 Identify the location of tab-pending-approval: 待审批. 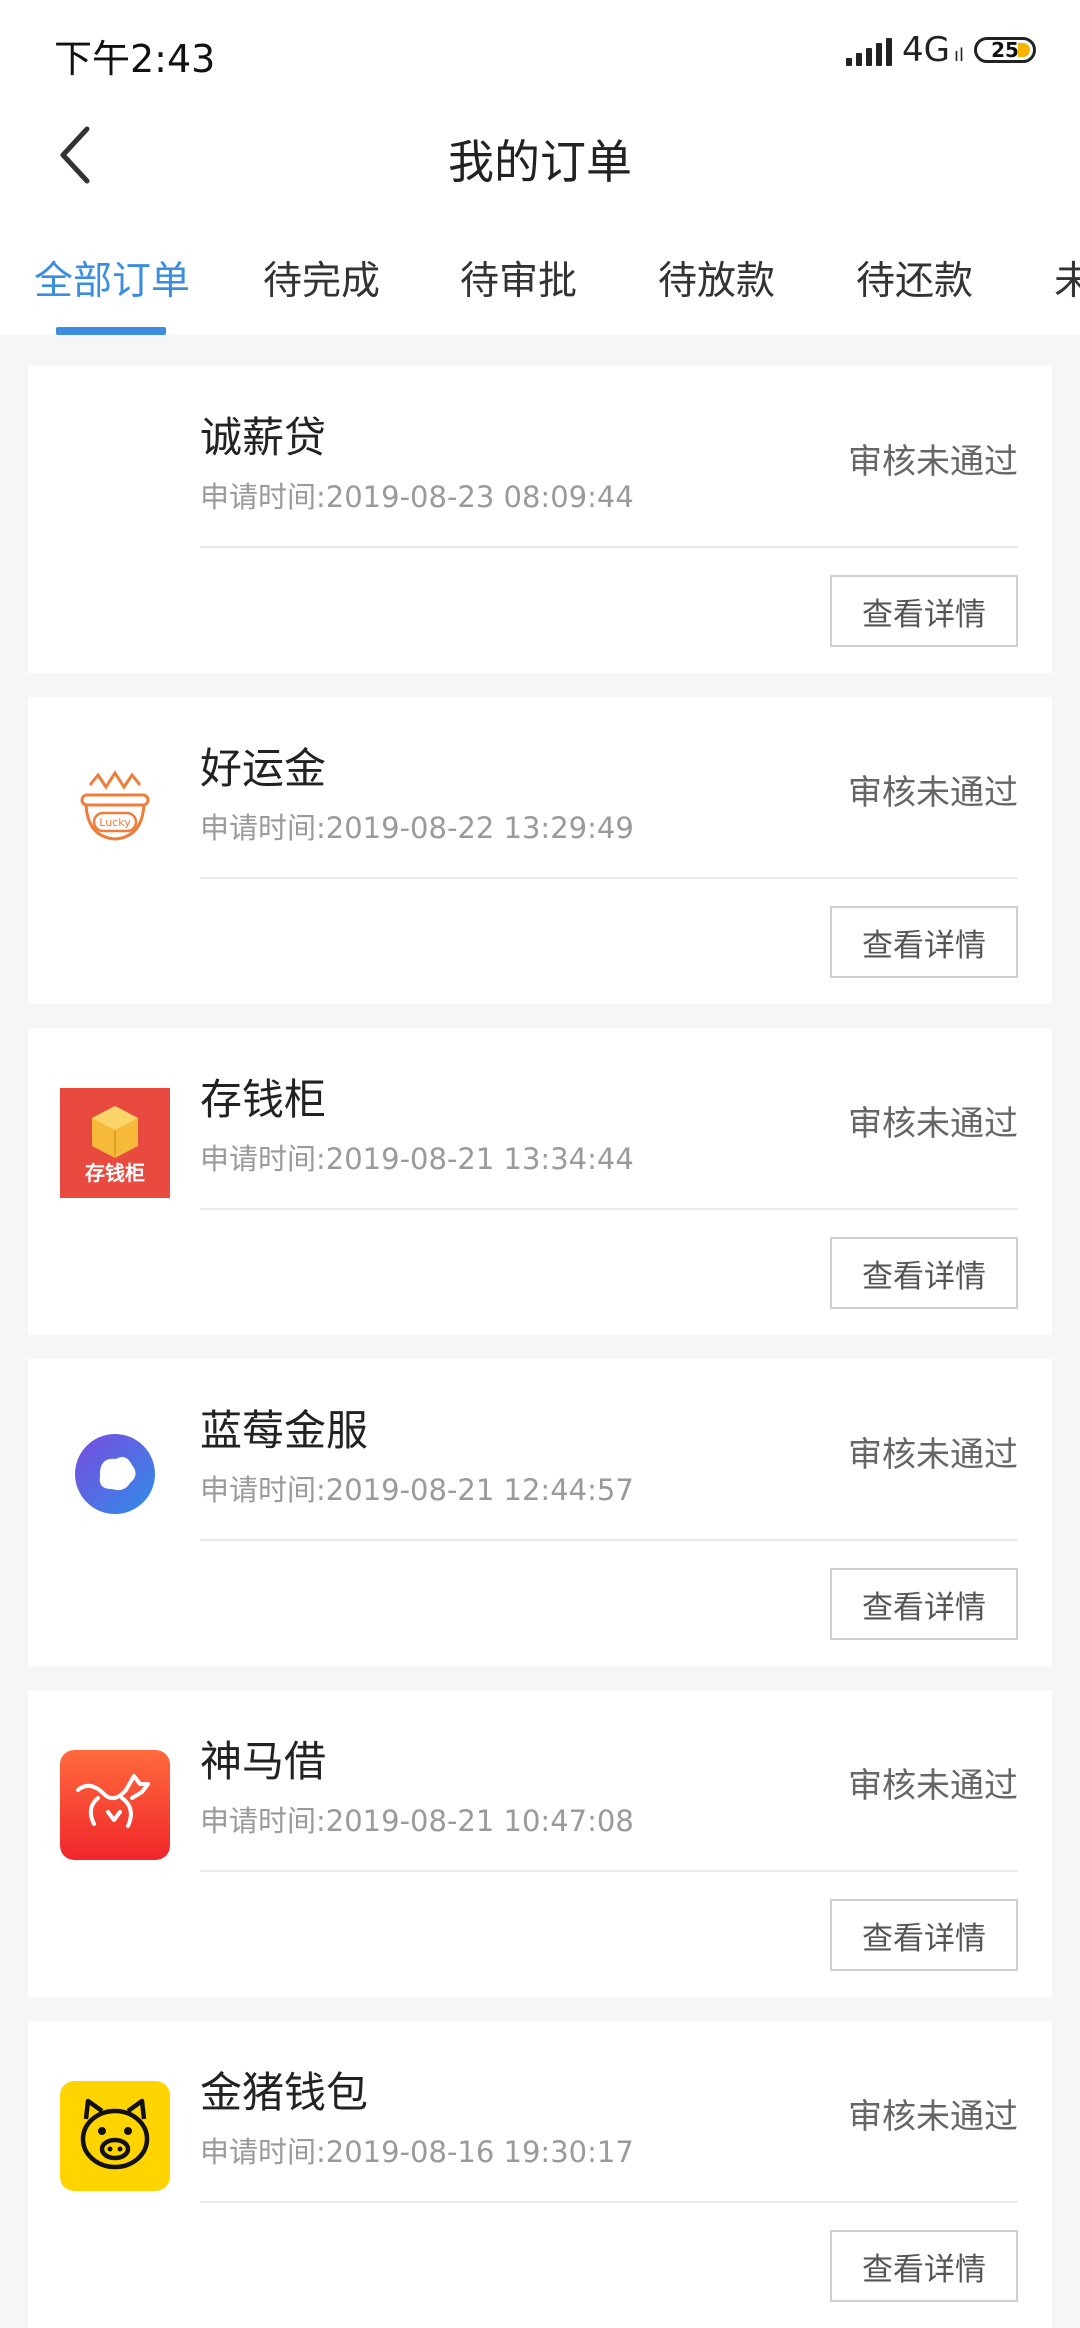
(518, 278).